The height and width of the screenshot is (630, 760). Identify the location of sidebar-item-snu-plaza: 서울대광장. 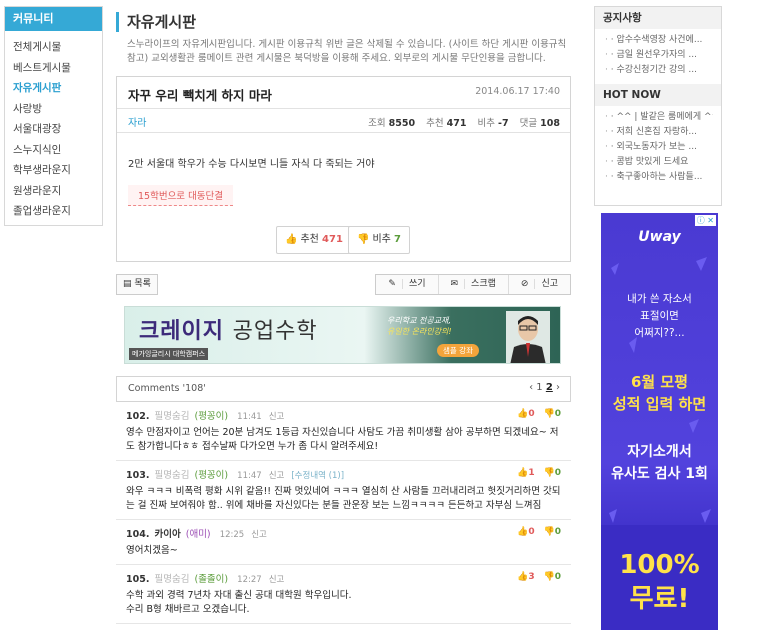
(53, 129).